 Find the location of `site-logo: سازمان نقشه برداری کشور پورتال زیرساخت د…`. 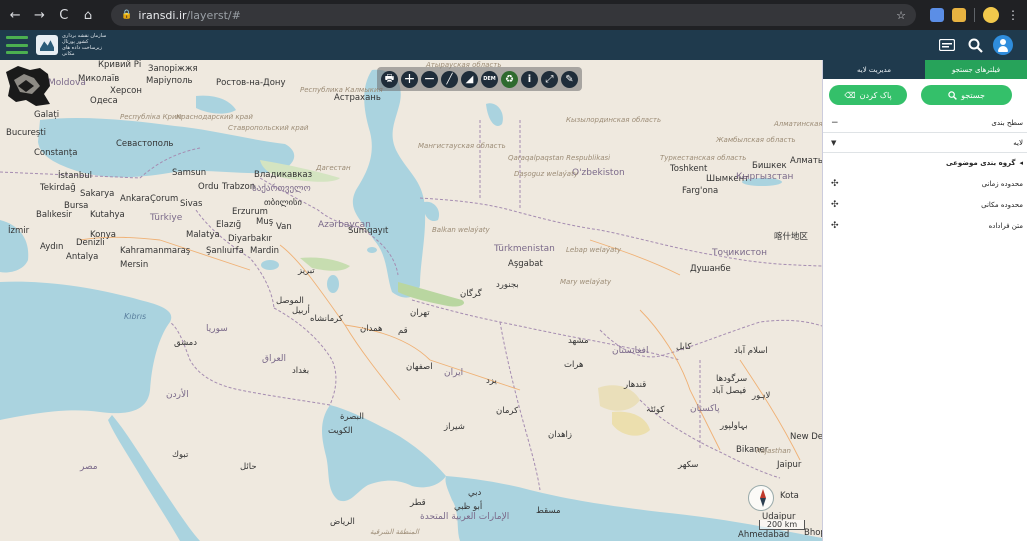

site-logo: سازمان نقشه برداری کشور پورتال زیرساخت د… is located at coordinates (73, 45).